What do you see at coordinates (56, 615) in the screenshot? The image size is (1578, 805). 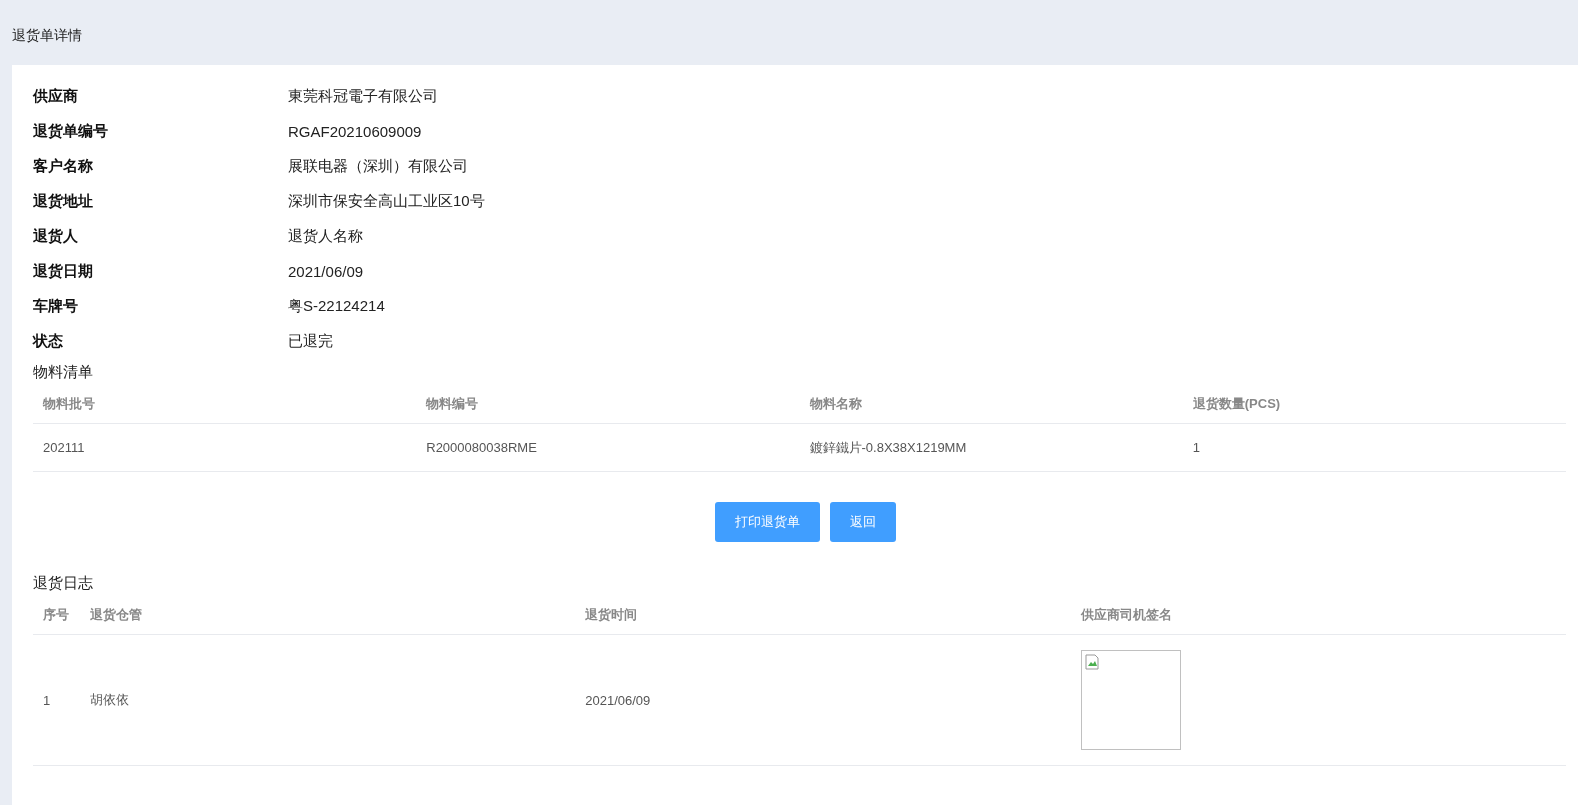 I see `column-header: 序号` at bounding box center [56, 615].